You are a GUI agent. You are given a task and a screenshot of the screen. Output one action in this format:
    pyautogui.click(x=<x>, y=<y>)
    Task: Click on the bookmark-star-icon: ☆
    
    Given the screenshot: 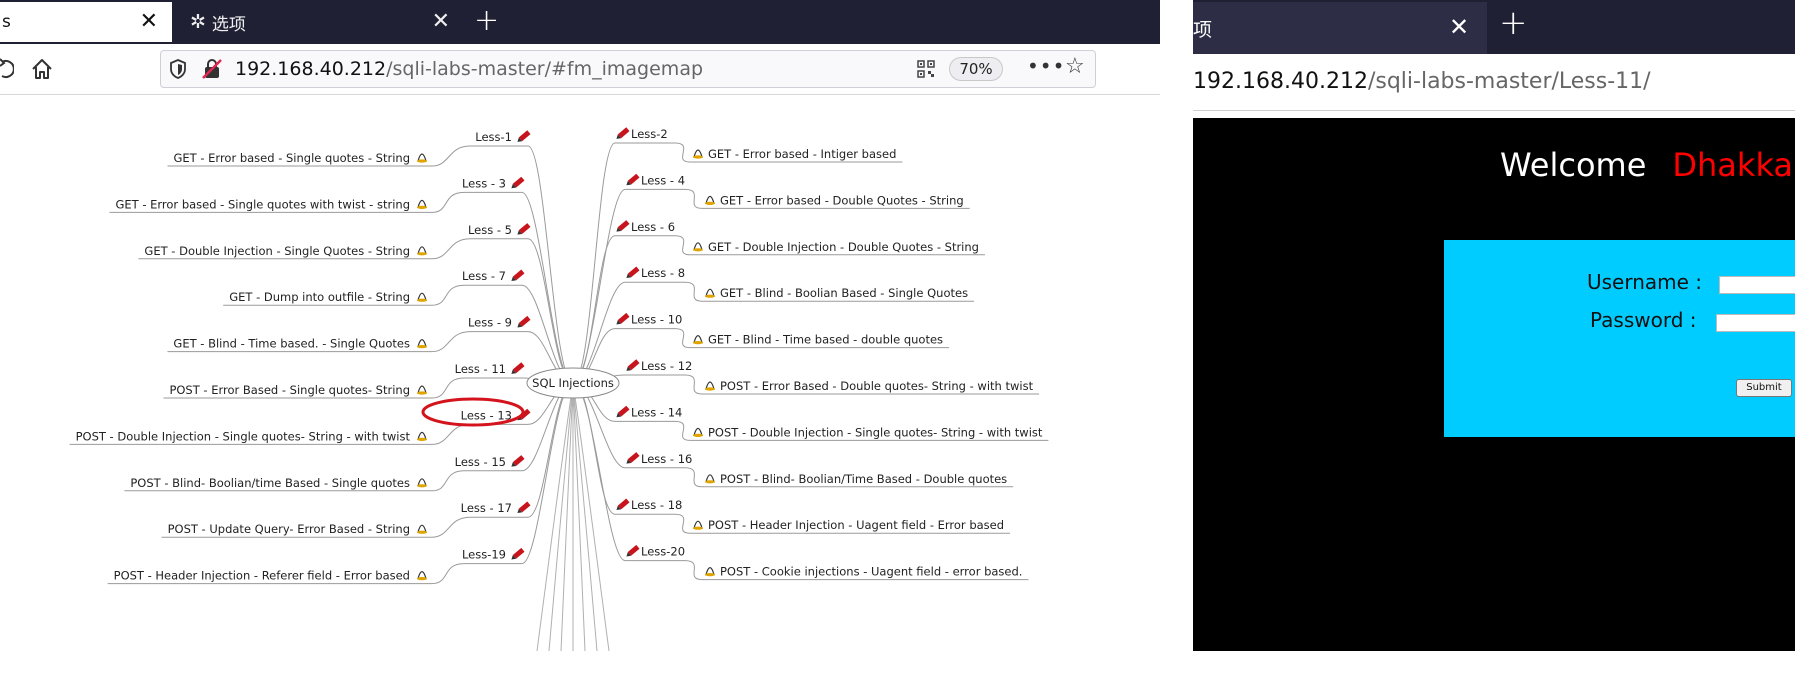 What is the action you would take?
    pyautogui.click(x=1075, y=66)
    